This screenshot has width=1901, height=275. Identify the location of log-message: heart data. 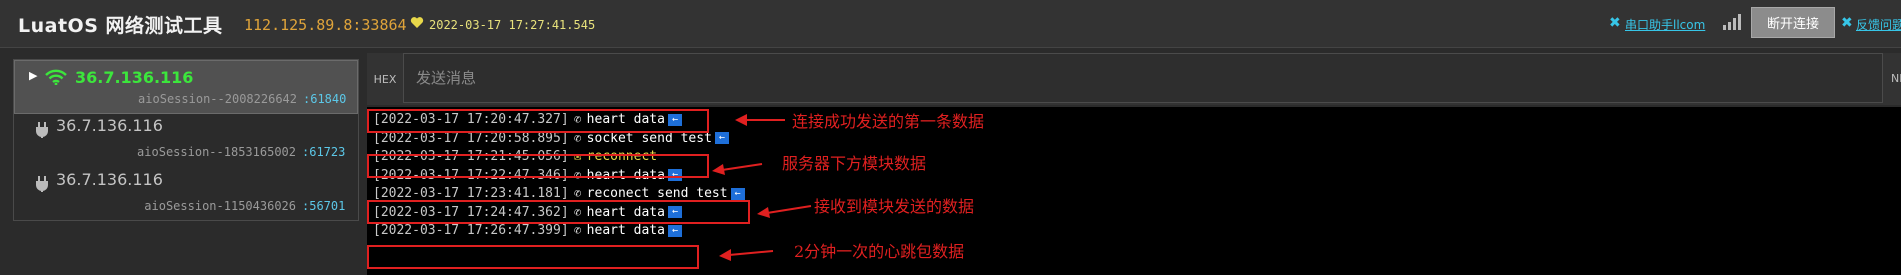
(625, 230).